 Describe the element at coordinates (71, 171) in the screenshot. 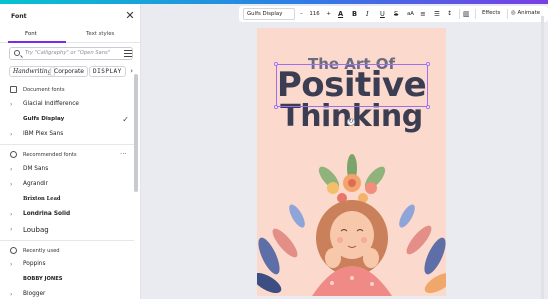

I see `font-row-dm-sans: › DM Sans` at that location.